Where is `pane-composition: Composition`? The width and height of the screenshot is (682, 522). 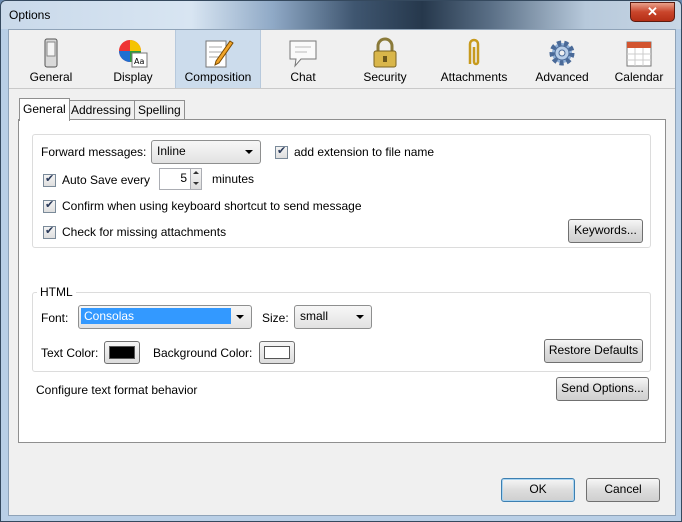
pane-composition: Composition is located at coordinates (218, 59).